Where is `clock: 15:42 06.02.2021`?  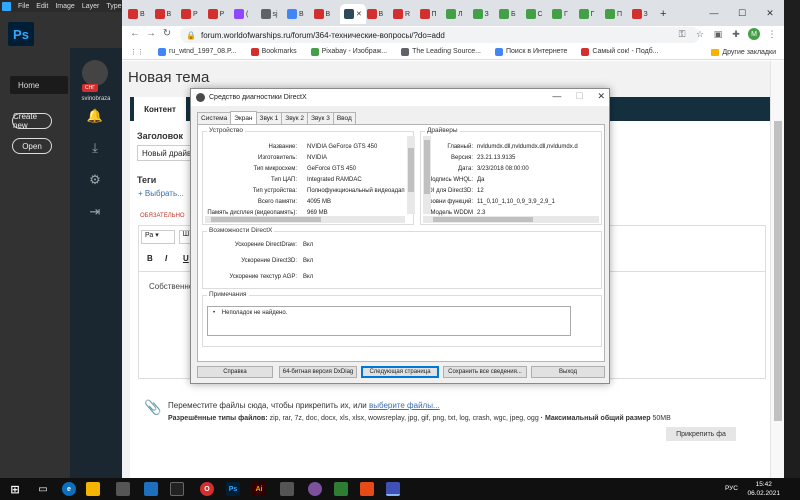
clock: 15:42 06.02.2021 is located at coordinates (763, 489).